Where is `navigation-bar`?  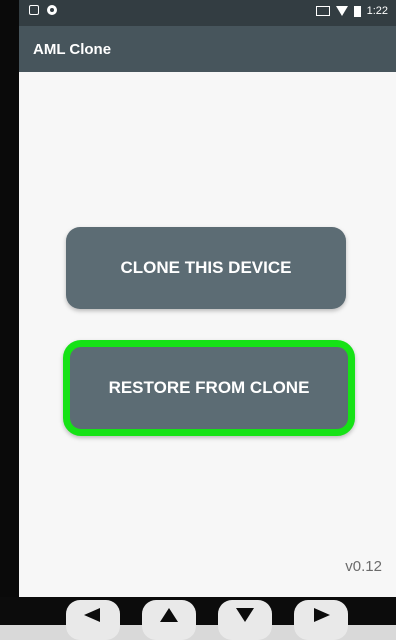 navigation-bar is located at coordinates (198, 618).